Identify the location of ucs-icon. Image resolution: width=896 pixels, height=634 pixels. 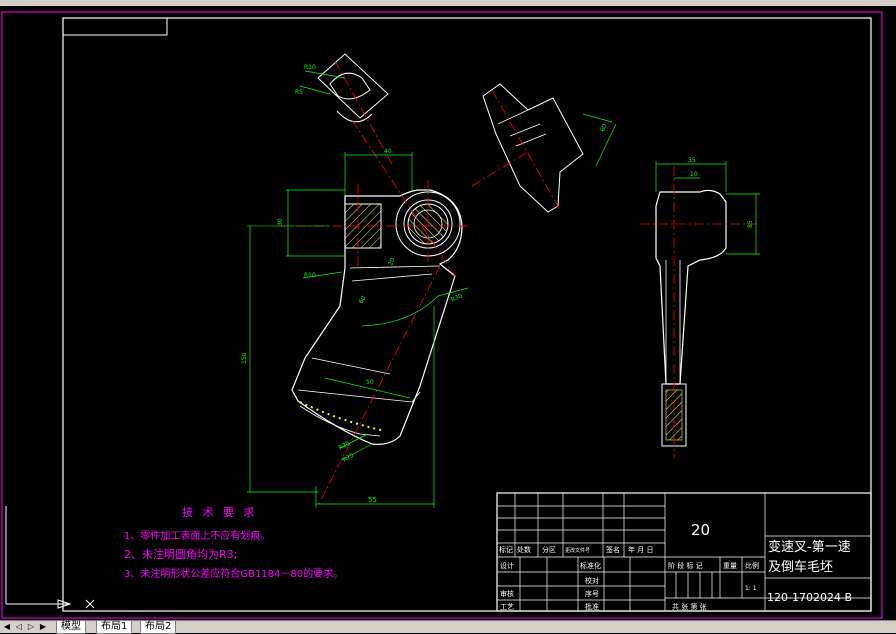
(50, 557).